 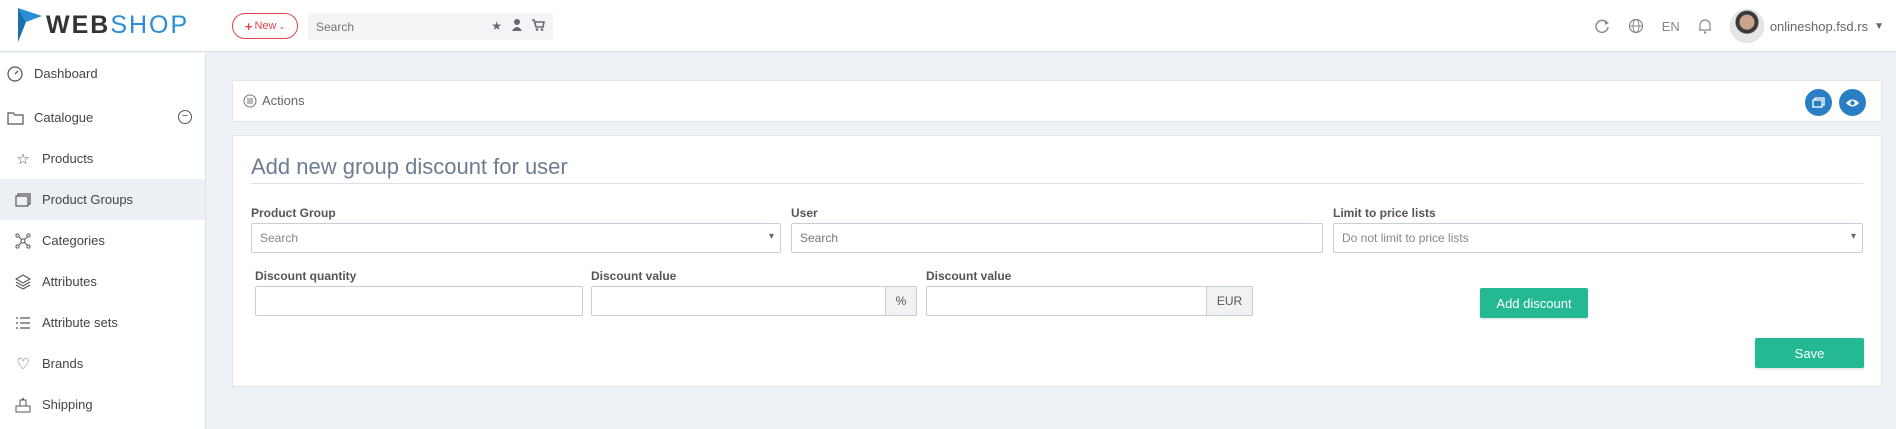 I want to click on logo: WEBSHOP, so click(x=103, y=25).